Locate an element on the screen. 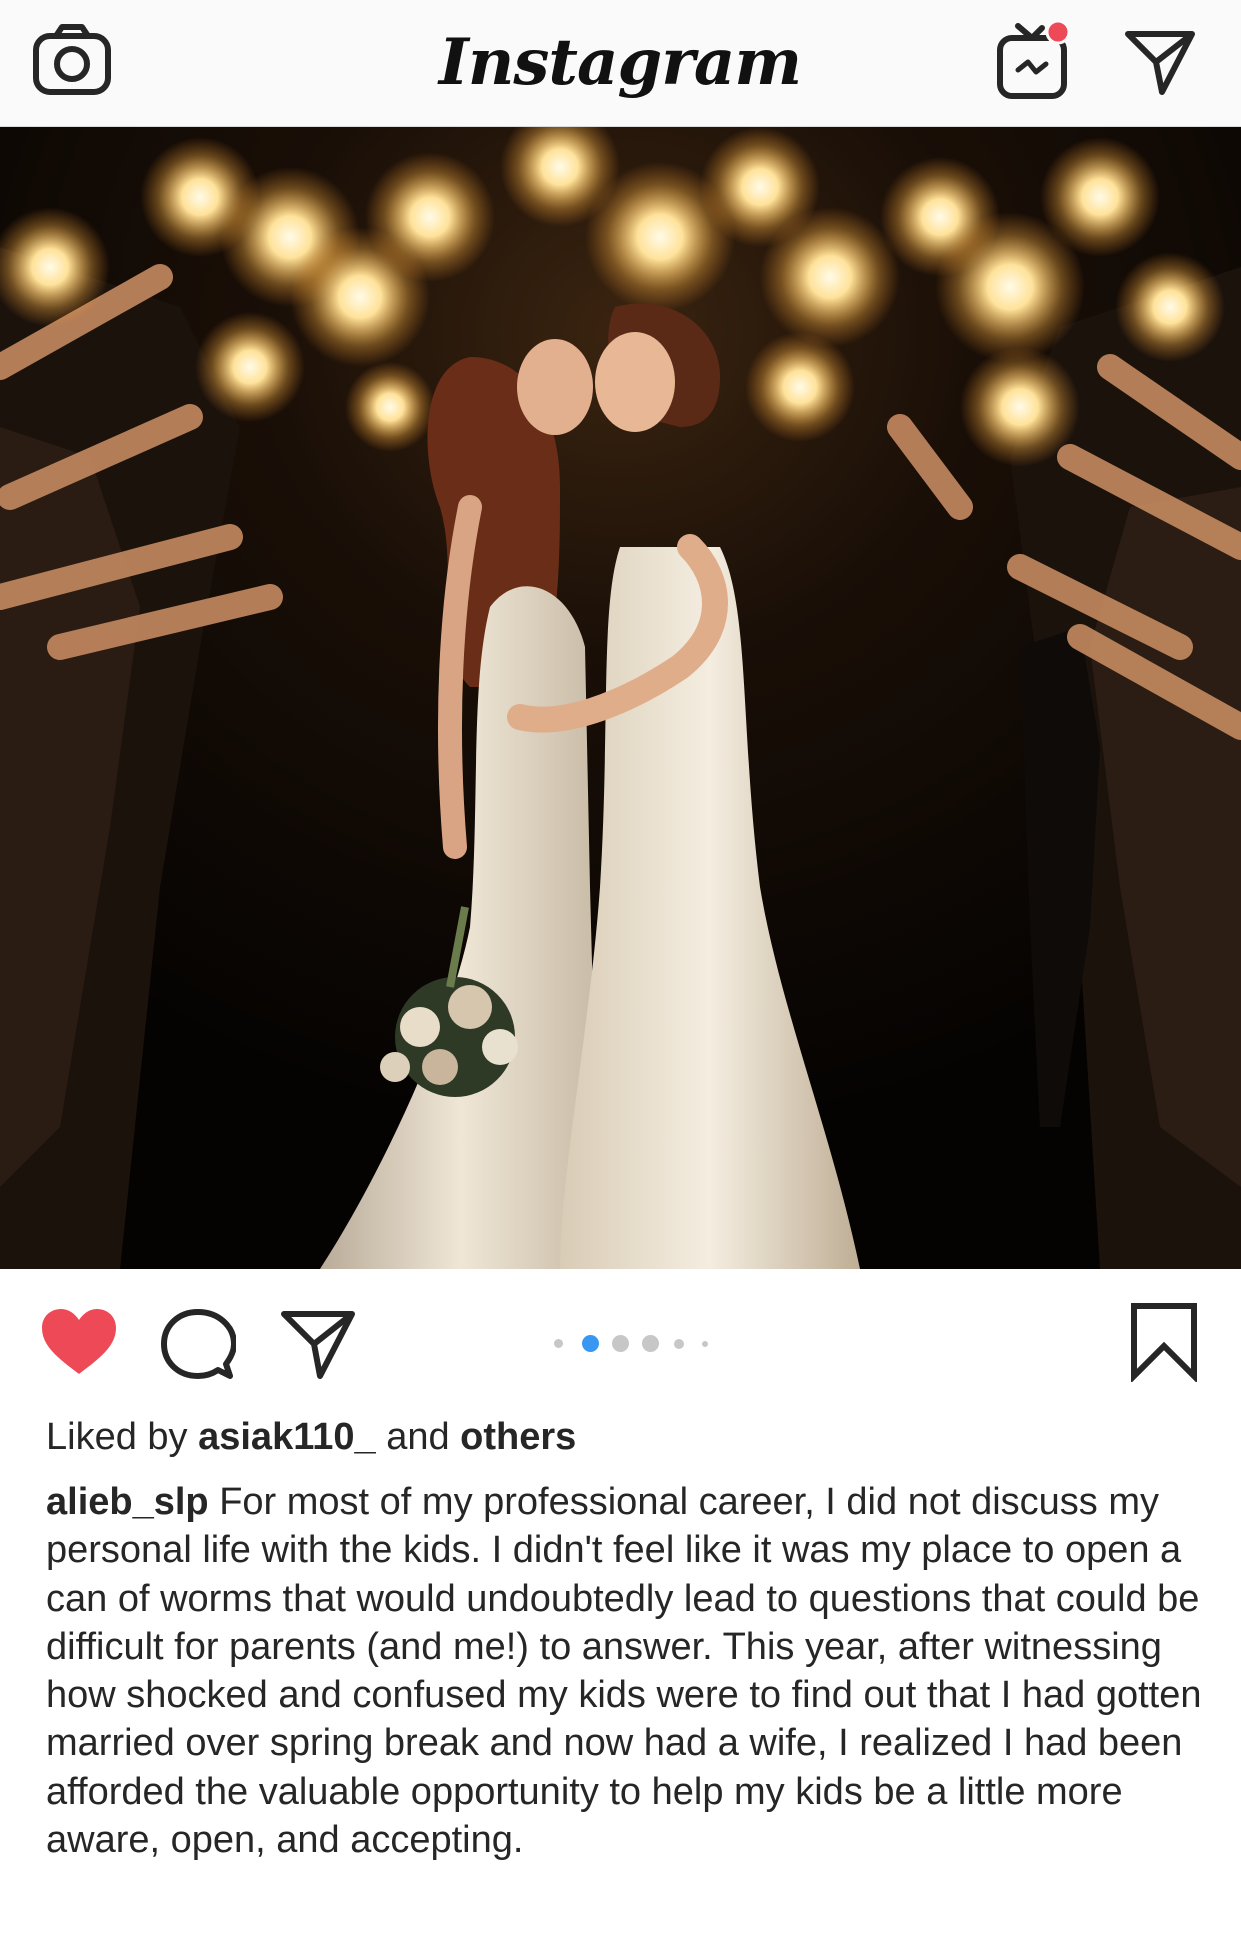 This screenshot has height=1950, width=1241. likes-prefix: Liked by is located at coordinates (117, 1437).